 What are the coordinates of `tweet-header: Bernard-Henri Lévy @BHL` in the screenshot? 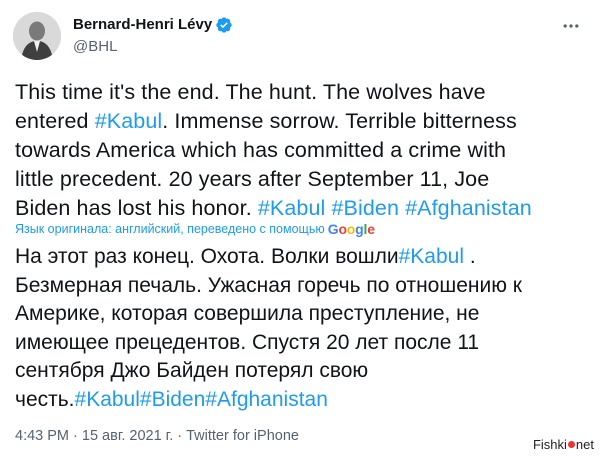 It's located at (299, 36).